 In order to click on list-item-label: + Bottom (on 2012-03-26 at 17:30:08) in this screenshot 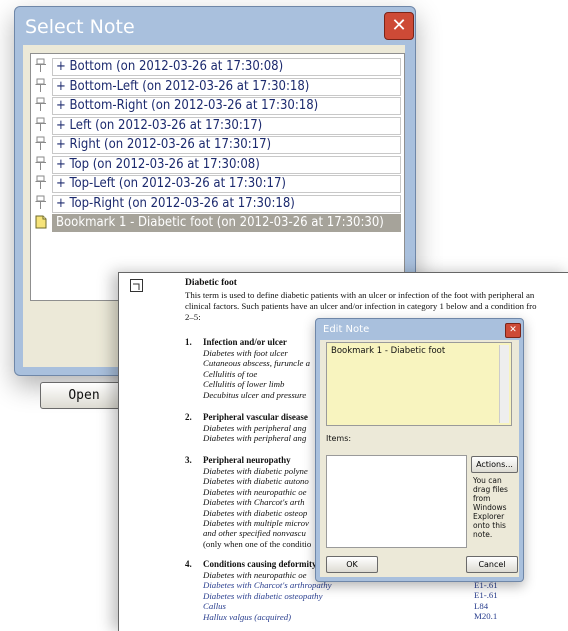, I will do `click(226, 67)`.